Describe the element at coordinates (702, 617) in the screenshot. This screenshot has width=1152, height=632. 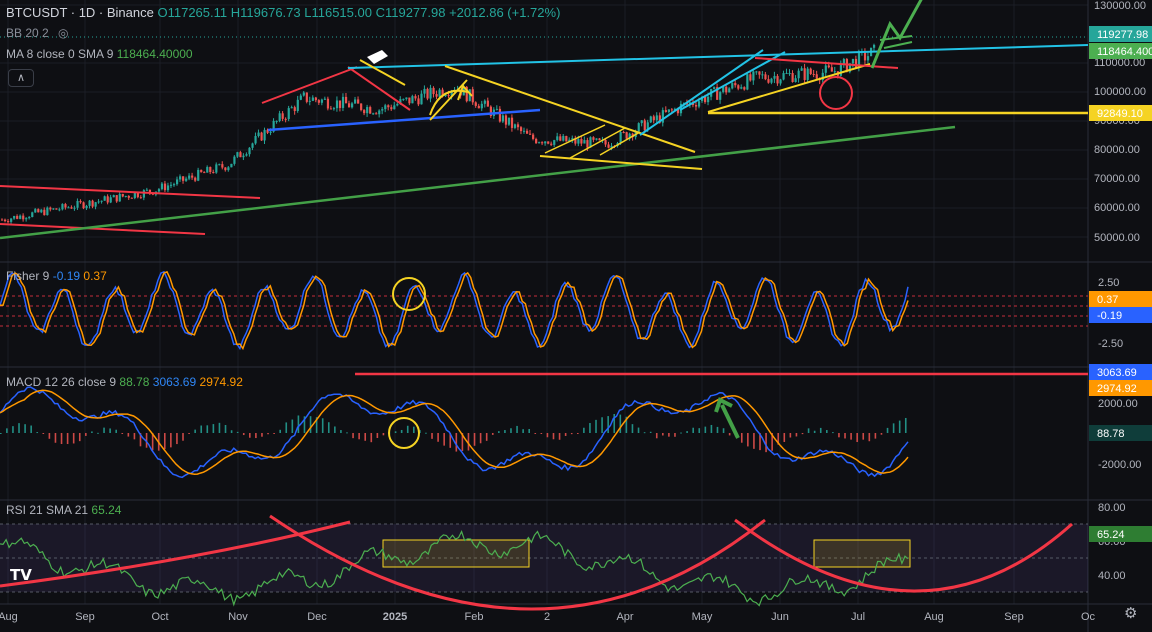
I see `time-tick: May` at that location.